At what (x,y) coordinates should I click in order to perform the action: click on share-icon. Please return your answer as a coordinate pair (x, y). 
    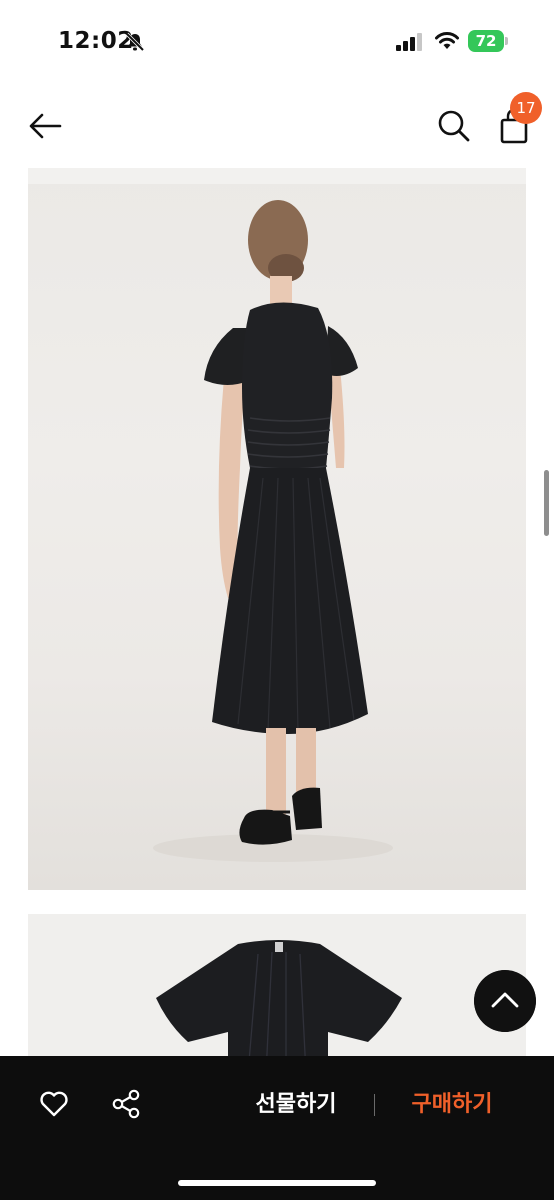
    Looking at the image, I should click on (126, 1104).